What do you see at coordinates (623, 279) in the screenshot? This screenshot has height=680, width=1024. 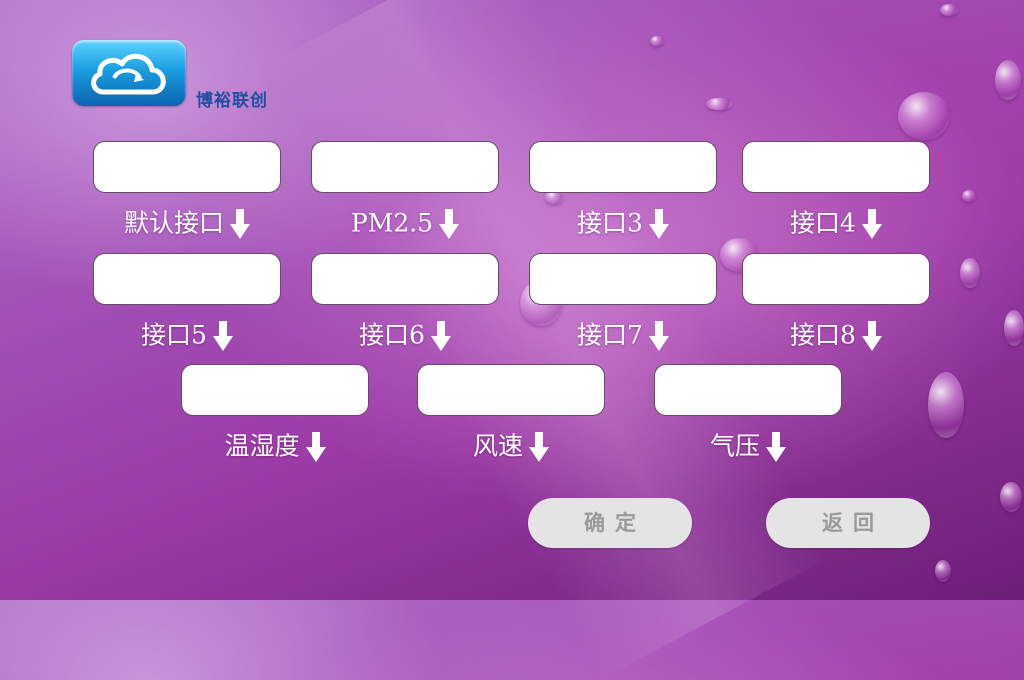 I see `input-field-port7` at bounding box center [623, 279].